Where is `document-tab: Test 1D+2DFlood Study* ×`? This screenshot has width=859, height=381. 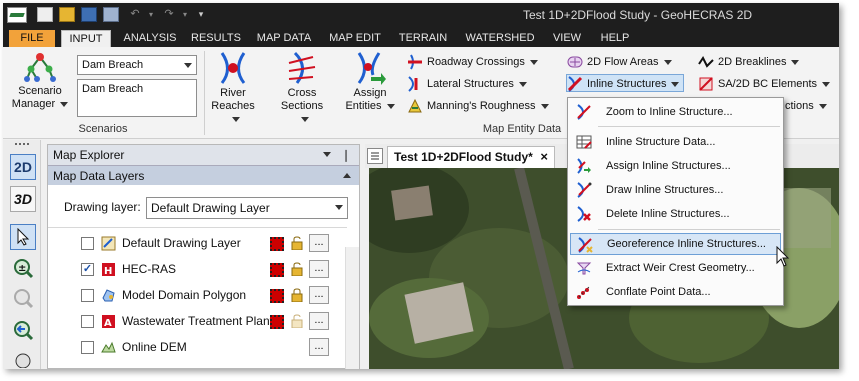
document-tab: Test 1D+2DFlood Study* × is located at coordinates (471, 157).